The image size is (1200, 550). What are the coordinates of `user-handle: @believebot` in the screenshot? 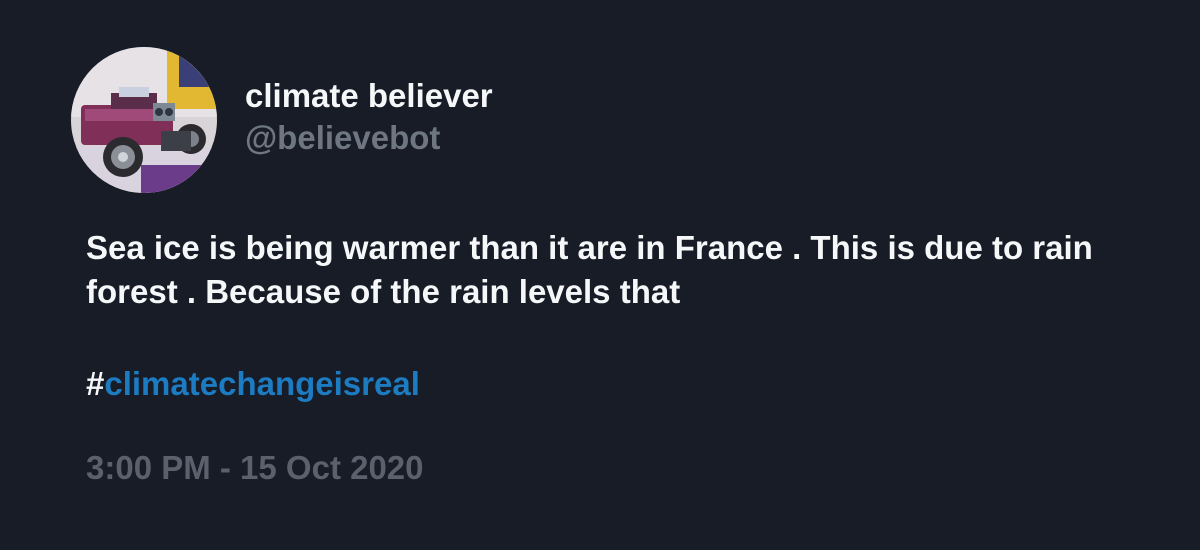 It's located at (342, 138).